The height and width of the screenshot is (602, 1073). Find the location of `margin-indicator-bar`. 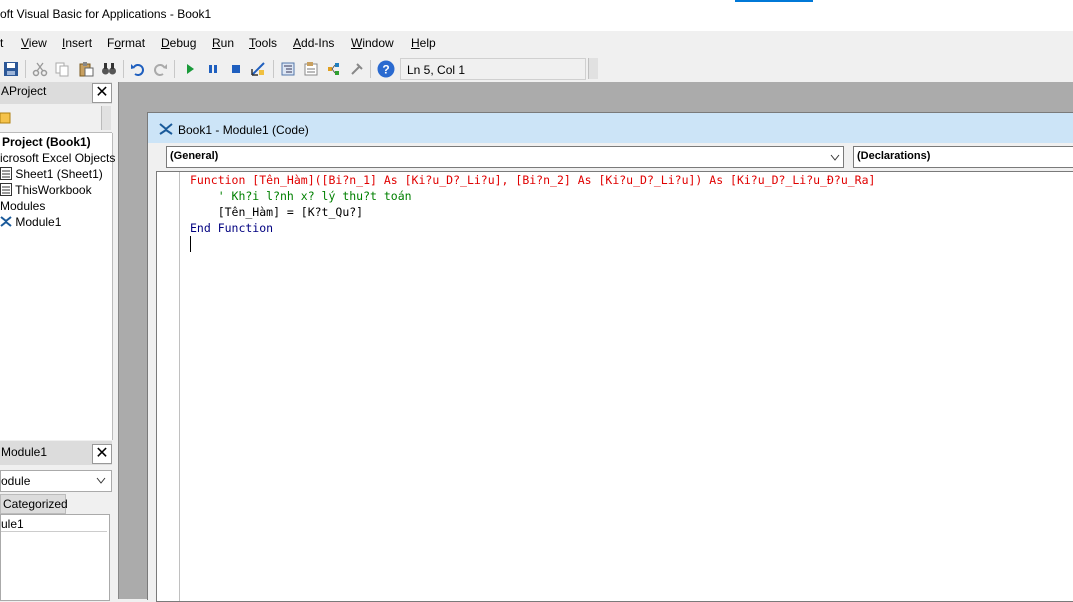

margin-indicator-bar is located at coordinates (168, 386).